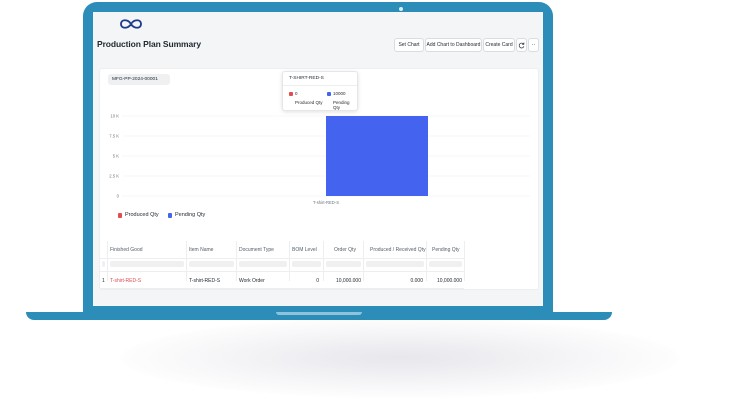 The height and width of the screenshot is (410, 732). I want to click on more-icon: ··, so click(533, 45).